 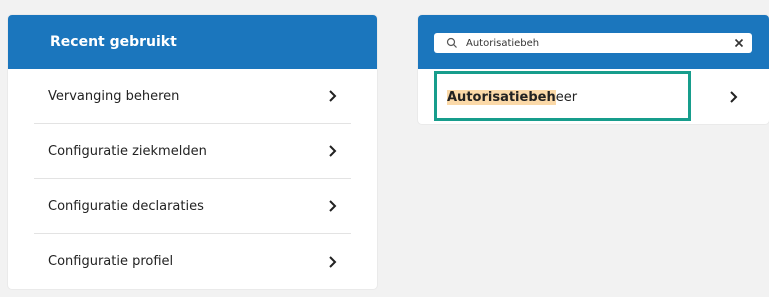 I want to click on search-match-highlight: Autorisatiebeh, so click(x=501, y=97).